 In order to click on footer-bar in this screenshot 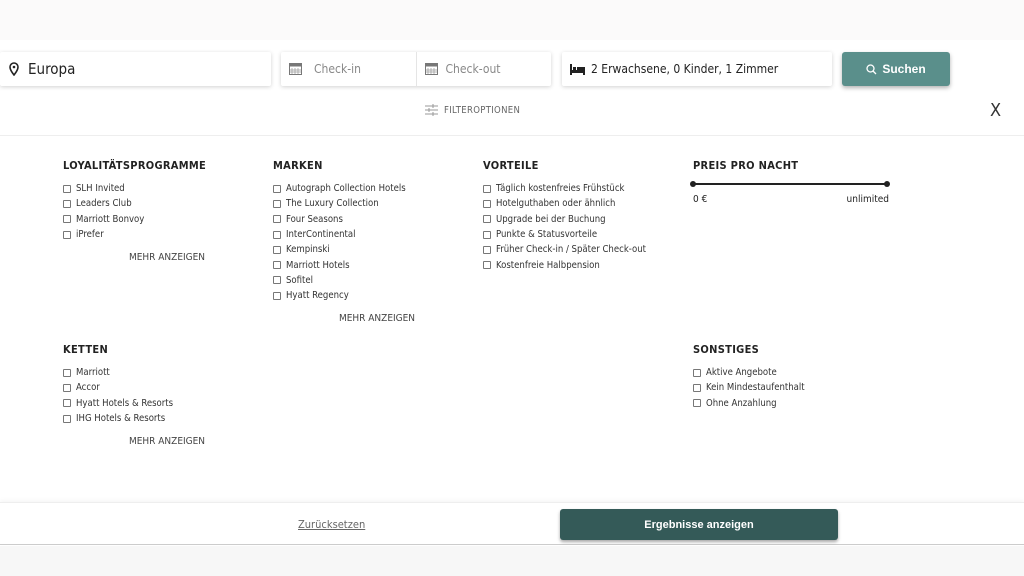, I will do `click(512, 523)`.